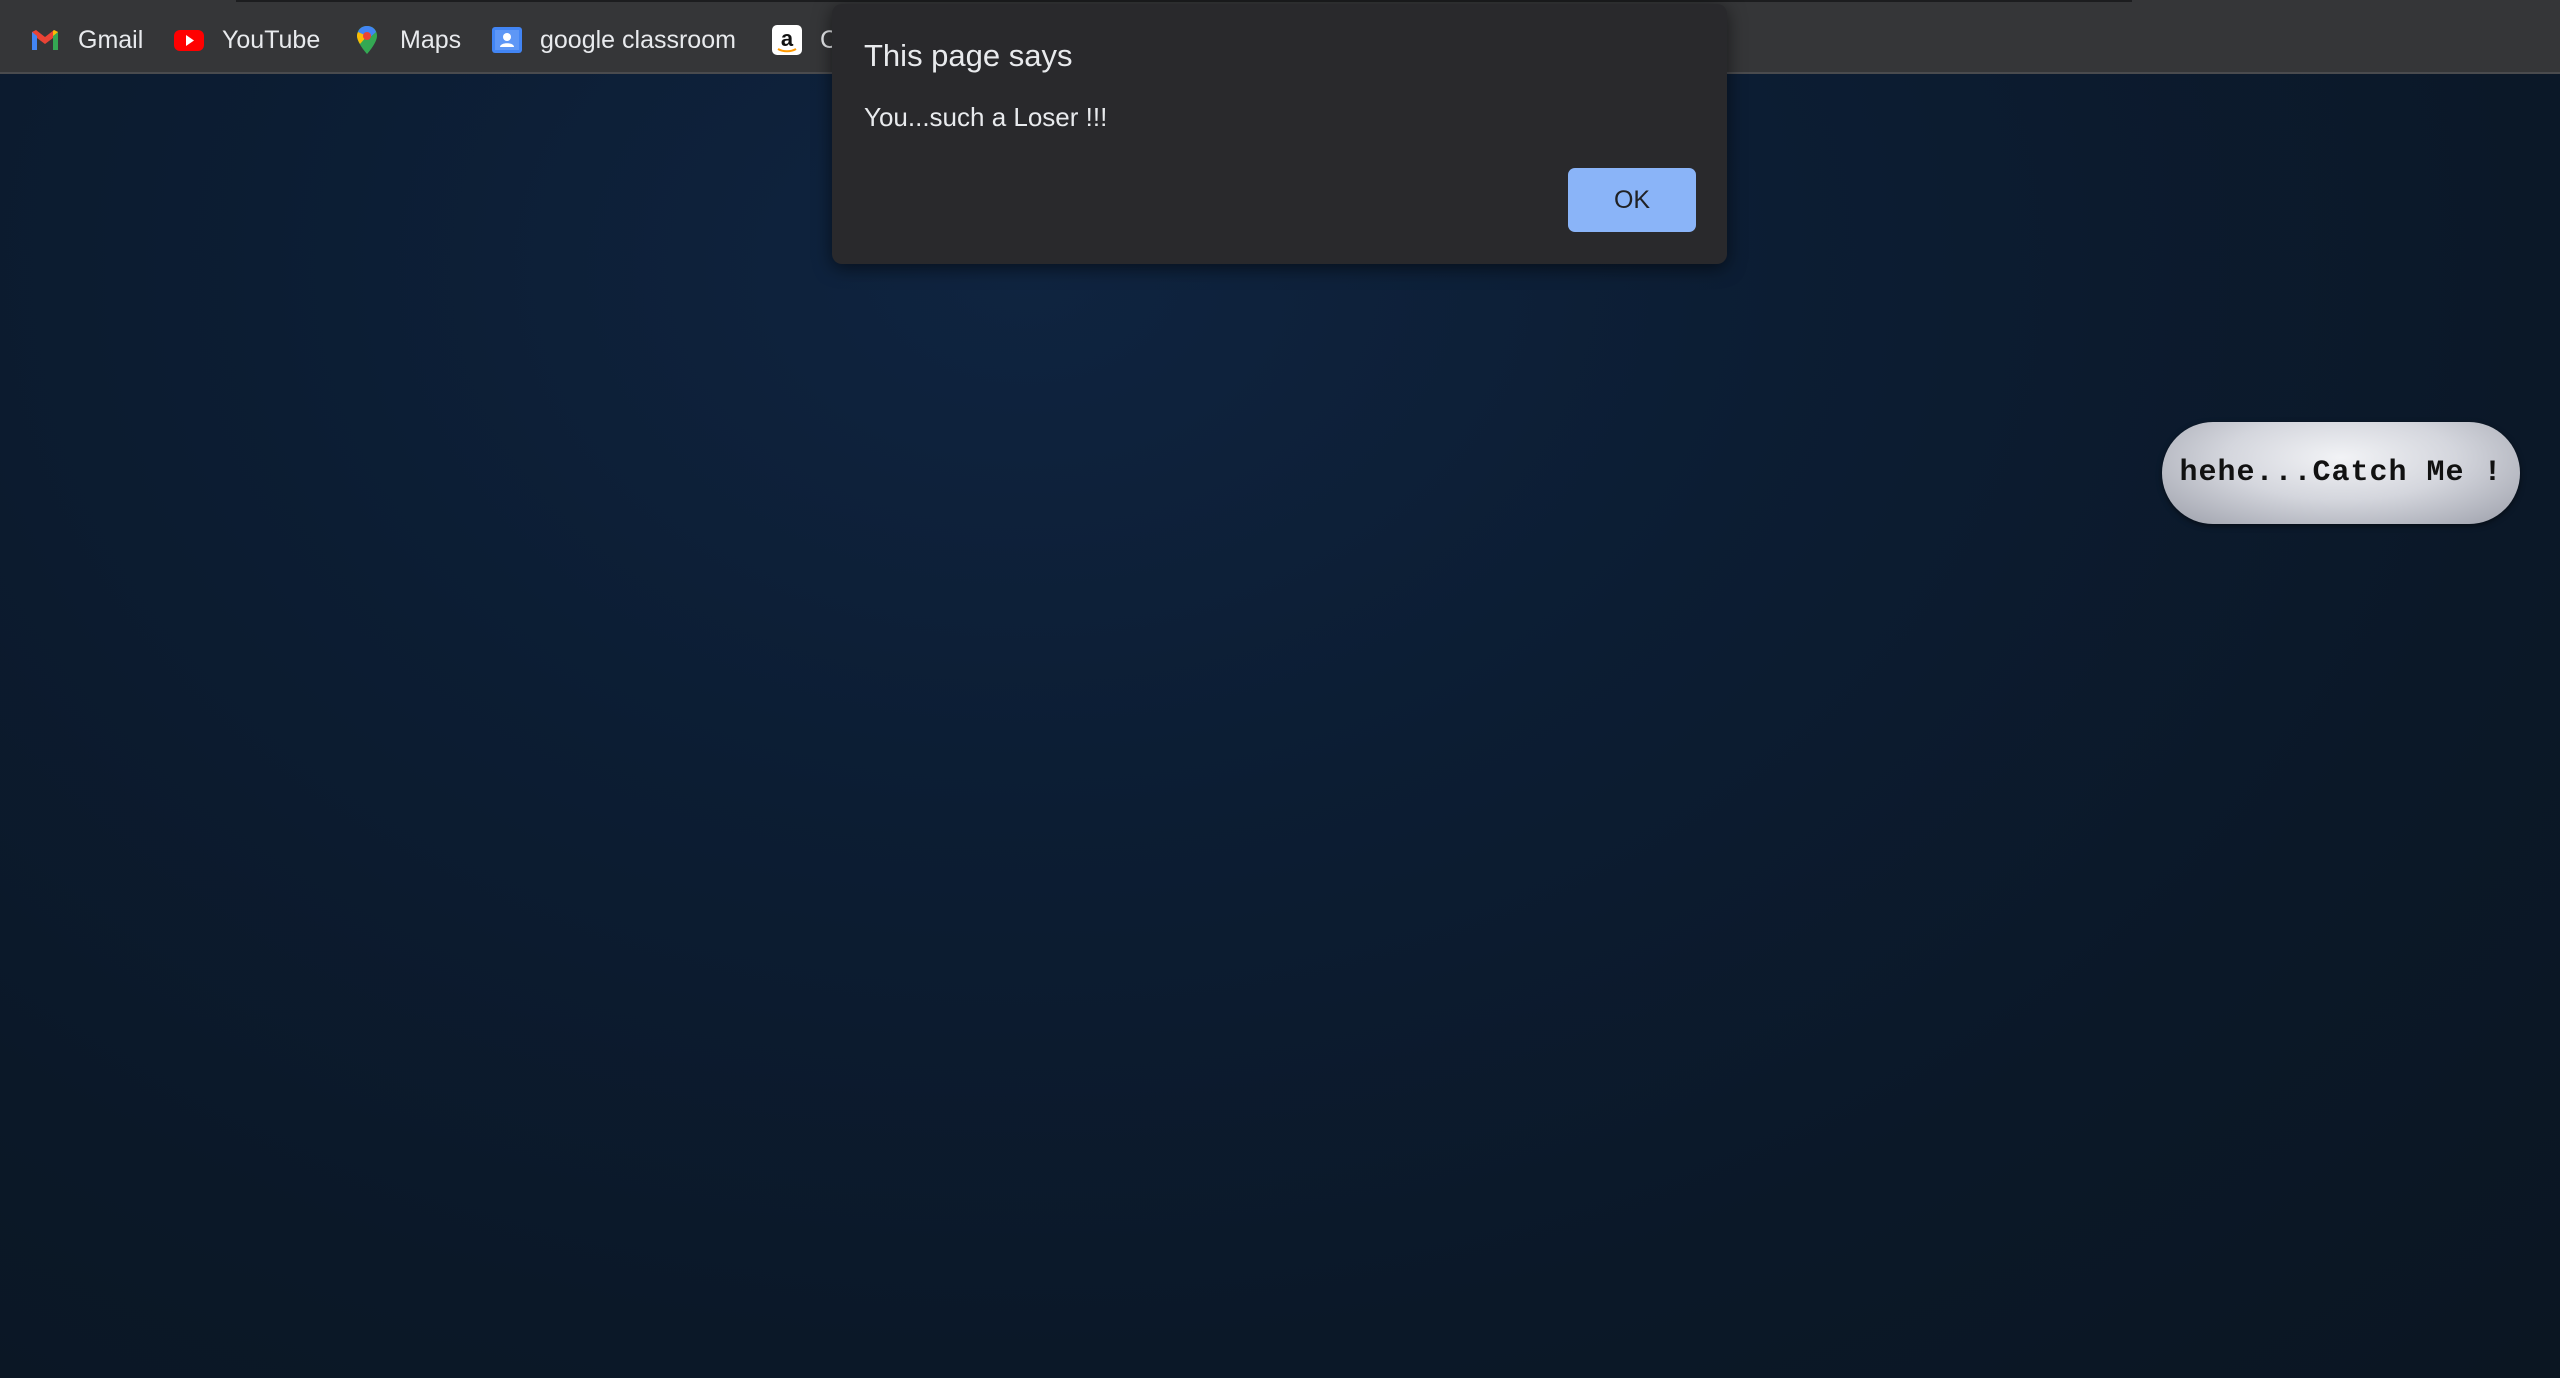 The width and height of the screenshot is (2560, 1378). I want to click on tab-strip-edge, so click(1184, 1).